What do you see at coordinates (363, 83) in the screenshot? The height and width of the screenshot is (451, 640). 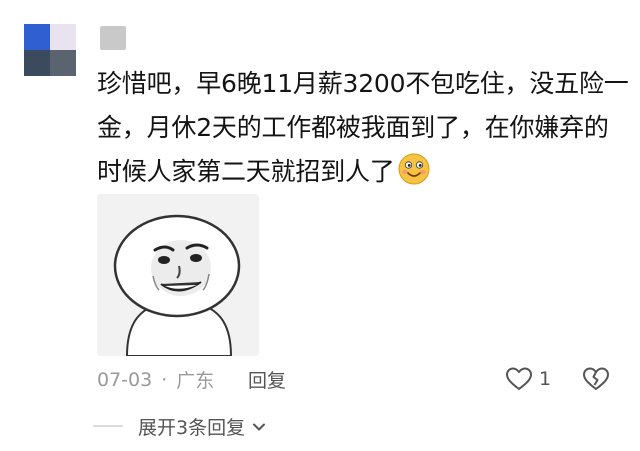 I see `comment-line-1: 珍惜吧，早6晚11月薪3200不包吃住，没五险一` at bounding box center [363, 83].